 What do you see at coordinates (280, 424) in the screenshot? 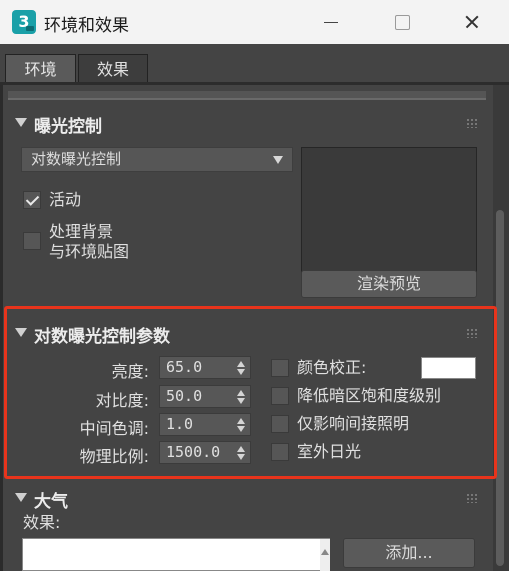
I see `affect-indirect-only-checkbox` at bounding box center [280, 424].